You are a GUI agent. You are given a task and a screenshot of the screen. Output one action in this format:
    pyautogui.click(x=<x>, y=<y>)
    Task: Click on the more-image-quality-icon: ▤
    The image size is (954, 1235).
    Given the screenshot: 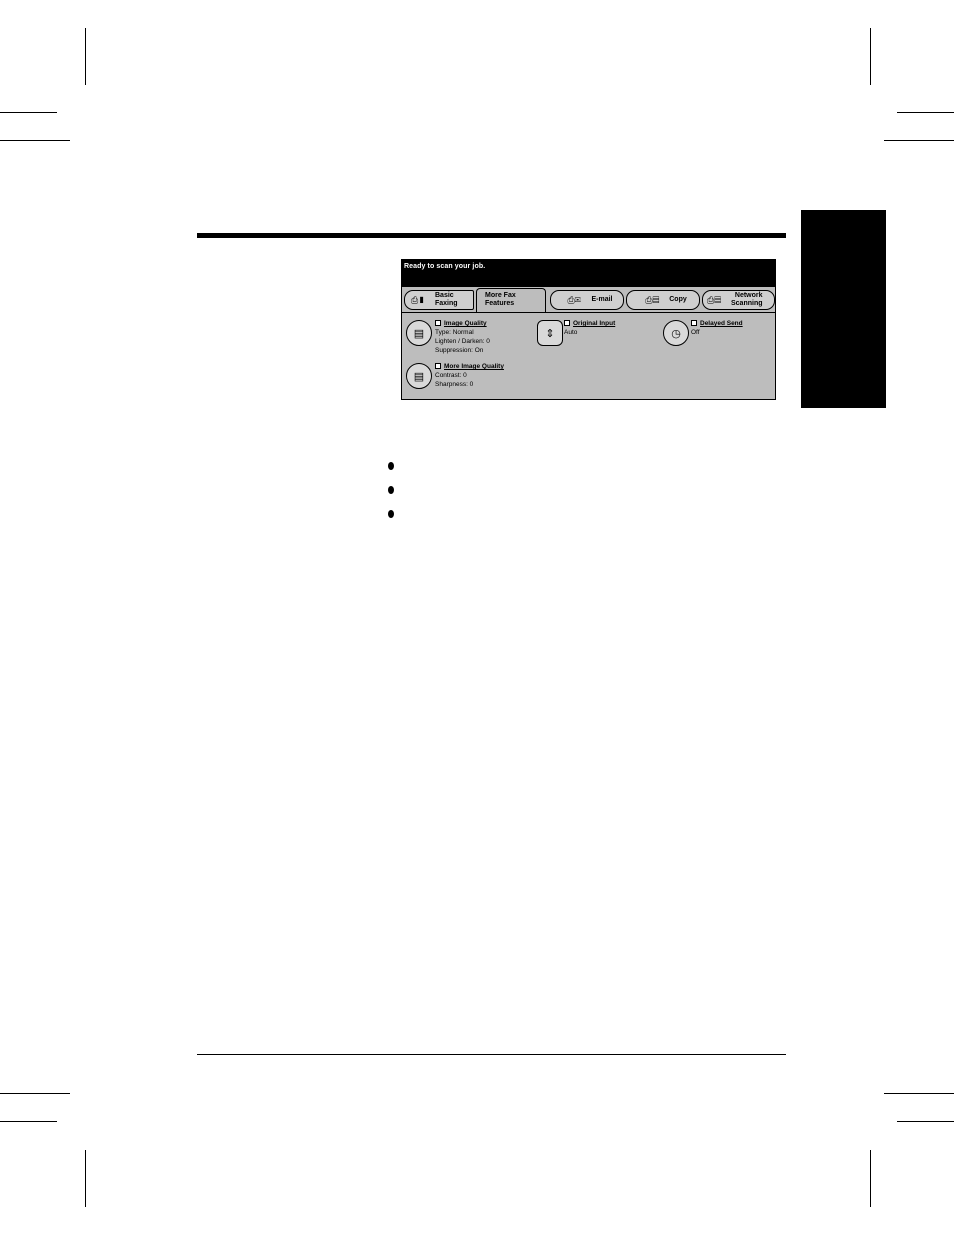 What is the action you would take?
    pyautogui.click(x=419, y=376)
    